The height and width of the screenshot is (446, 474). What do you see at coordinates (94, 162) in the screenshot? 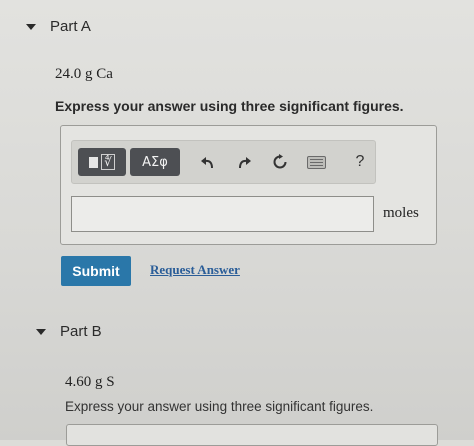
I see `templates-icon` at bounding box center [94, 162].